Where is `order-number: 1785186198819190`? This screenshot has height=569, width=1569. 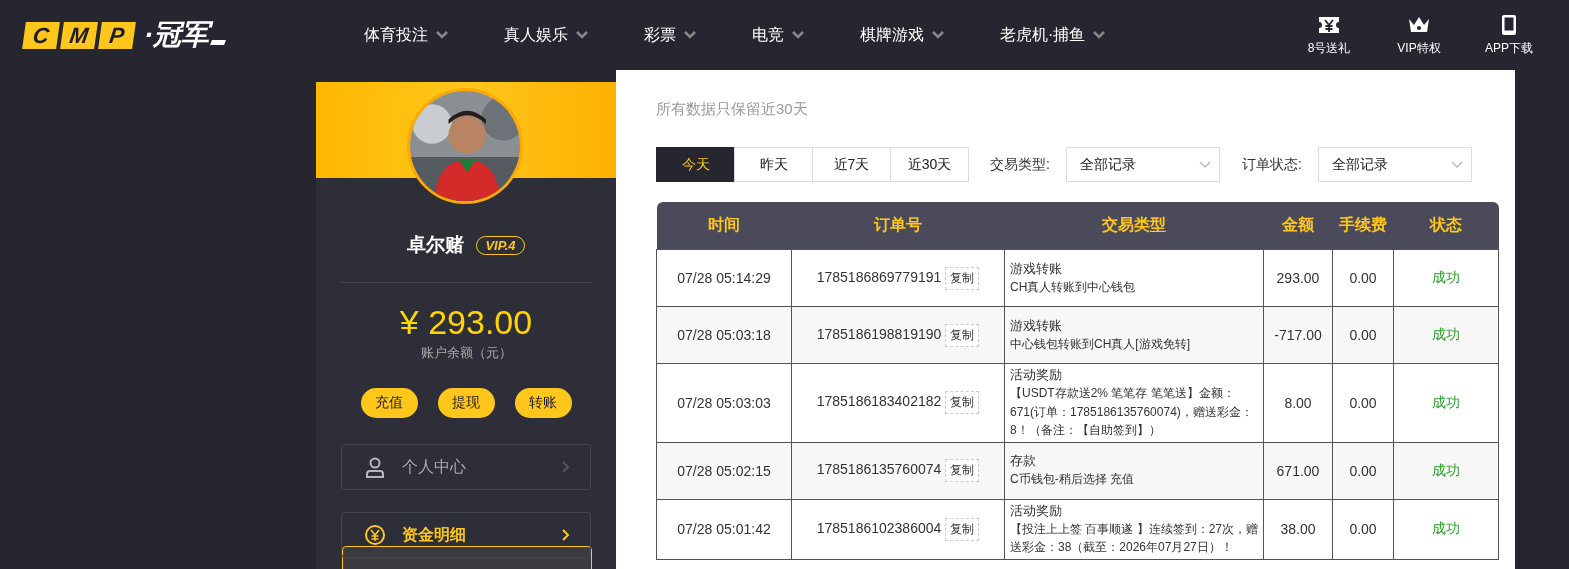
order-number: 1785186198819190 is located at coordinates (879, 333).